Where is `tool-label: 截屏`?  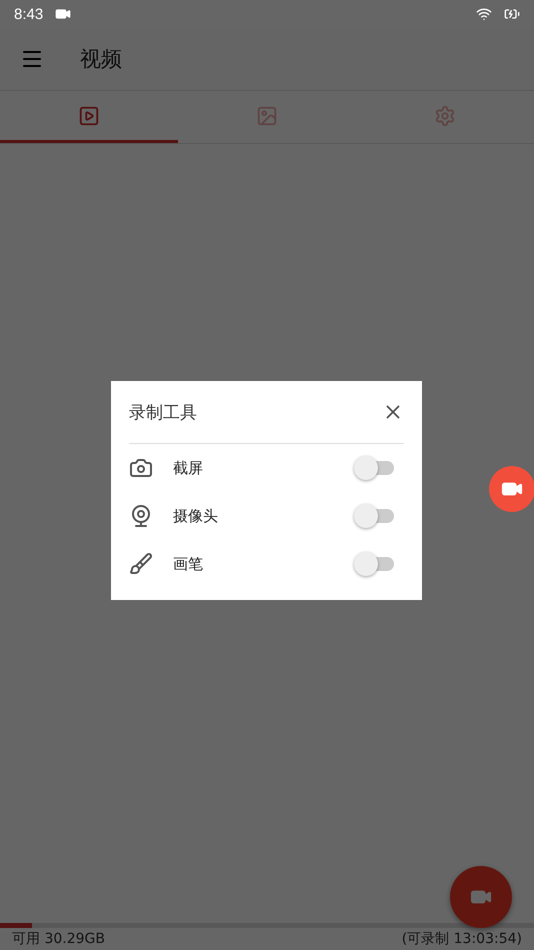
tool-label: 截屏 is located at coordinates (188, 468).